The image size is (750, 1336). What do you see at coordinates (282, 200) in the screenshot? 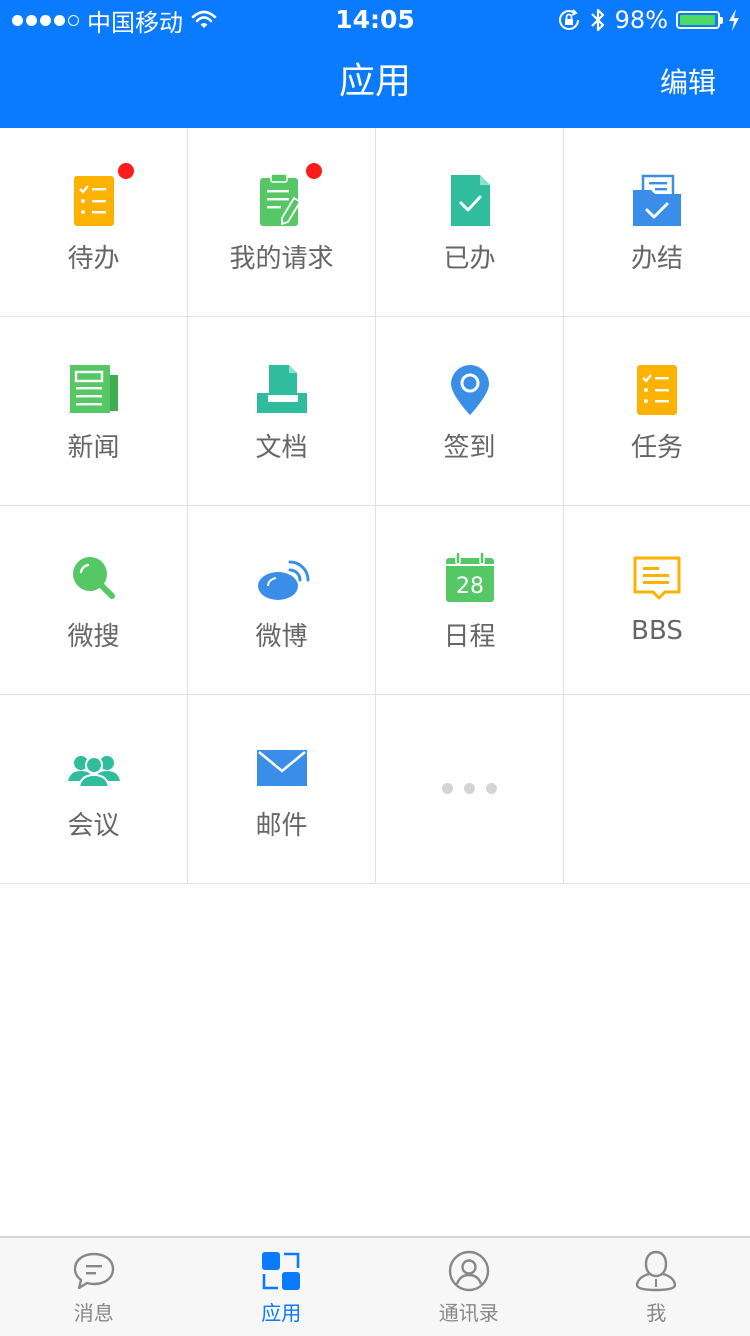
I see `clipboard-edit-icon` at bounding box center [282, 200].